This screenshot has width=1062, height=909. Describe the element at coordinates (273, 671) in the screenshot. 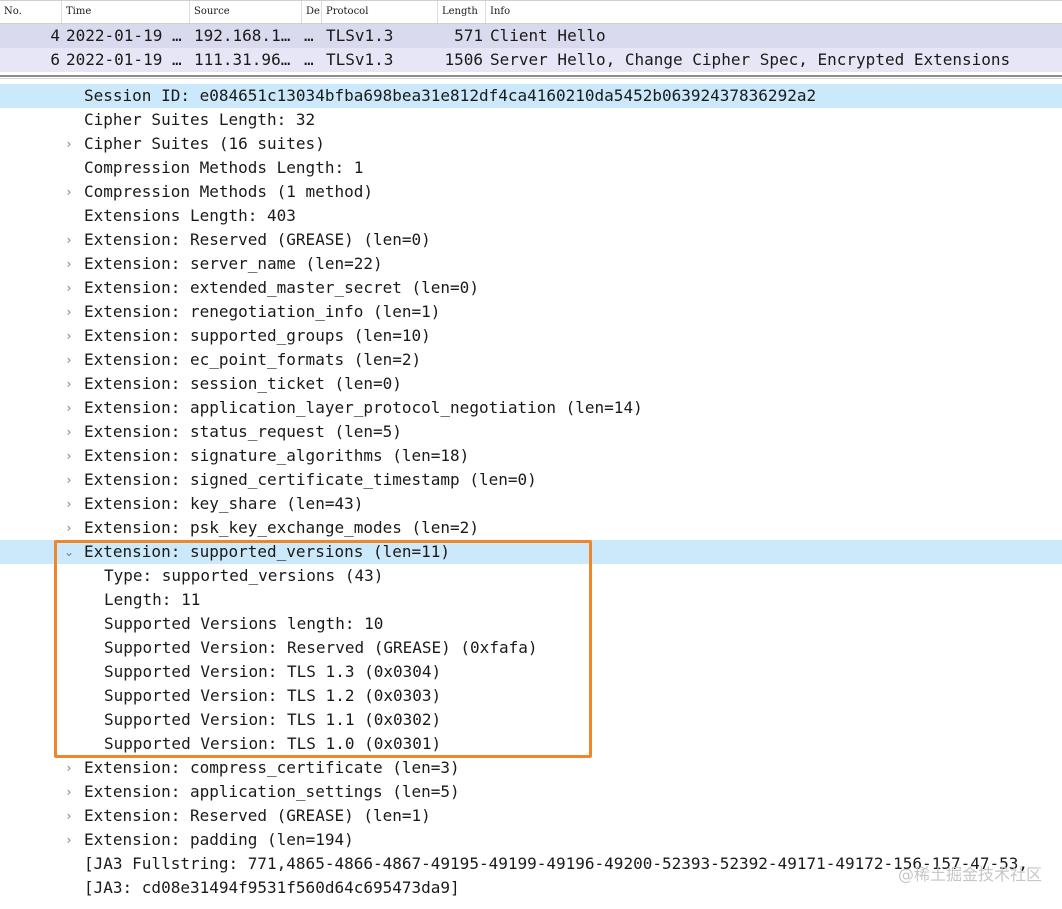

I see `tree-item-label: Supported Version: TLS 1.3 (0x0304)` at that location.